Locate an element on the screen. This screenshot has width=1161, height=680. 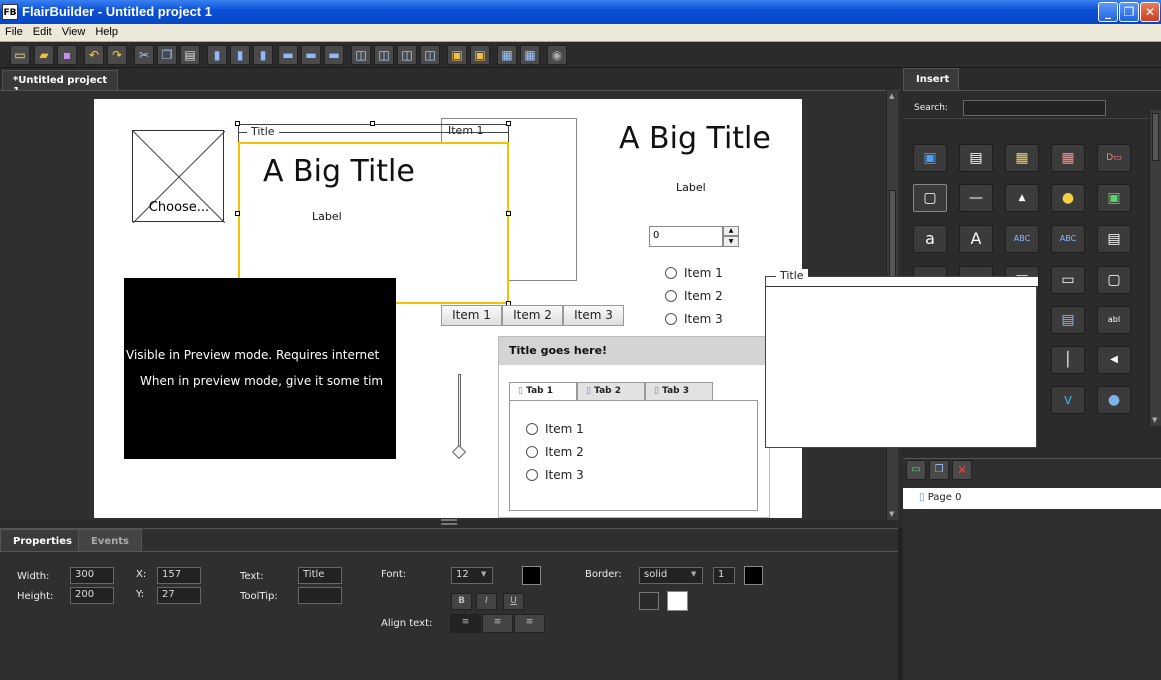
panel-widget-icon: ▢ is located at coordinates (930, 198).